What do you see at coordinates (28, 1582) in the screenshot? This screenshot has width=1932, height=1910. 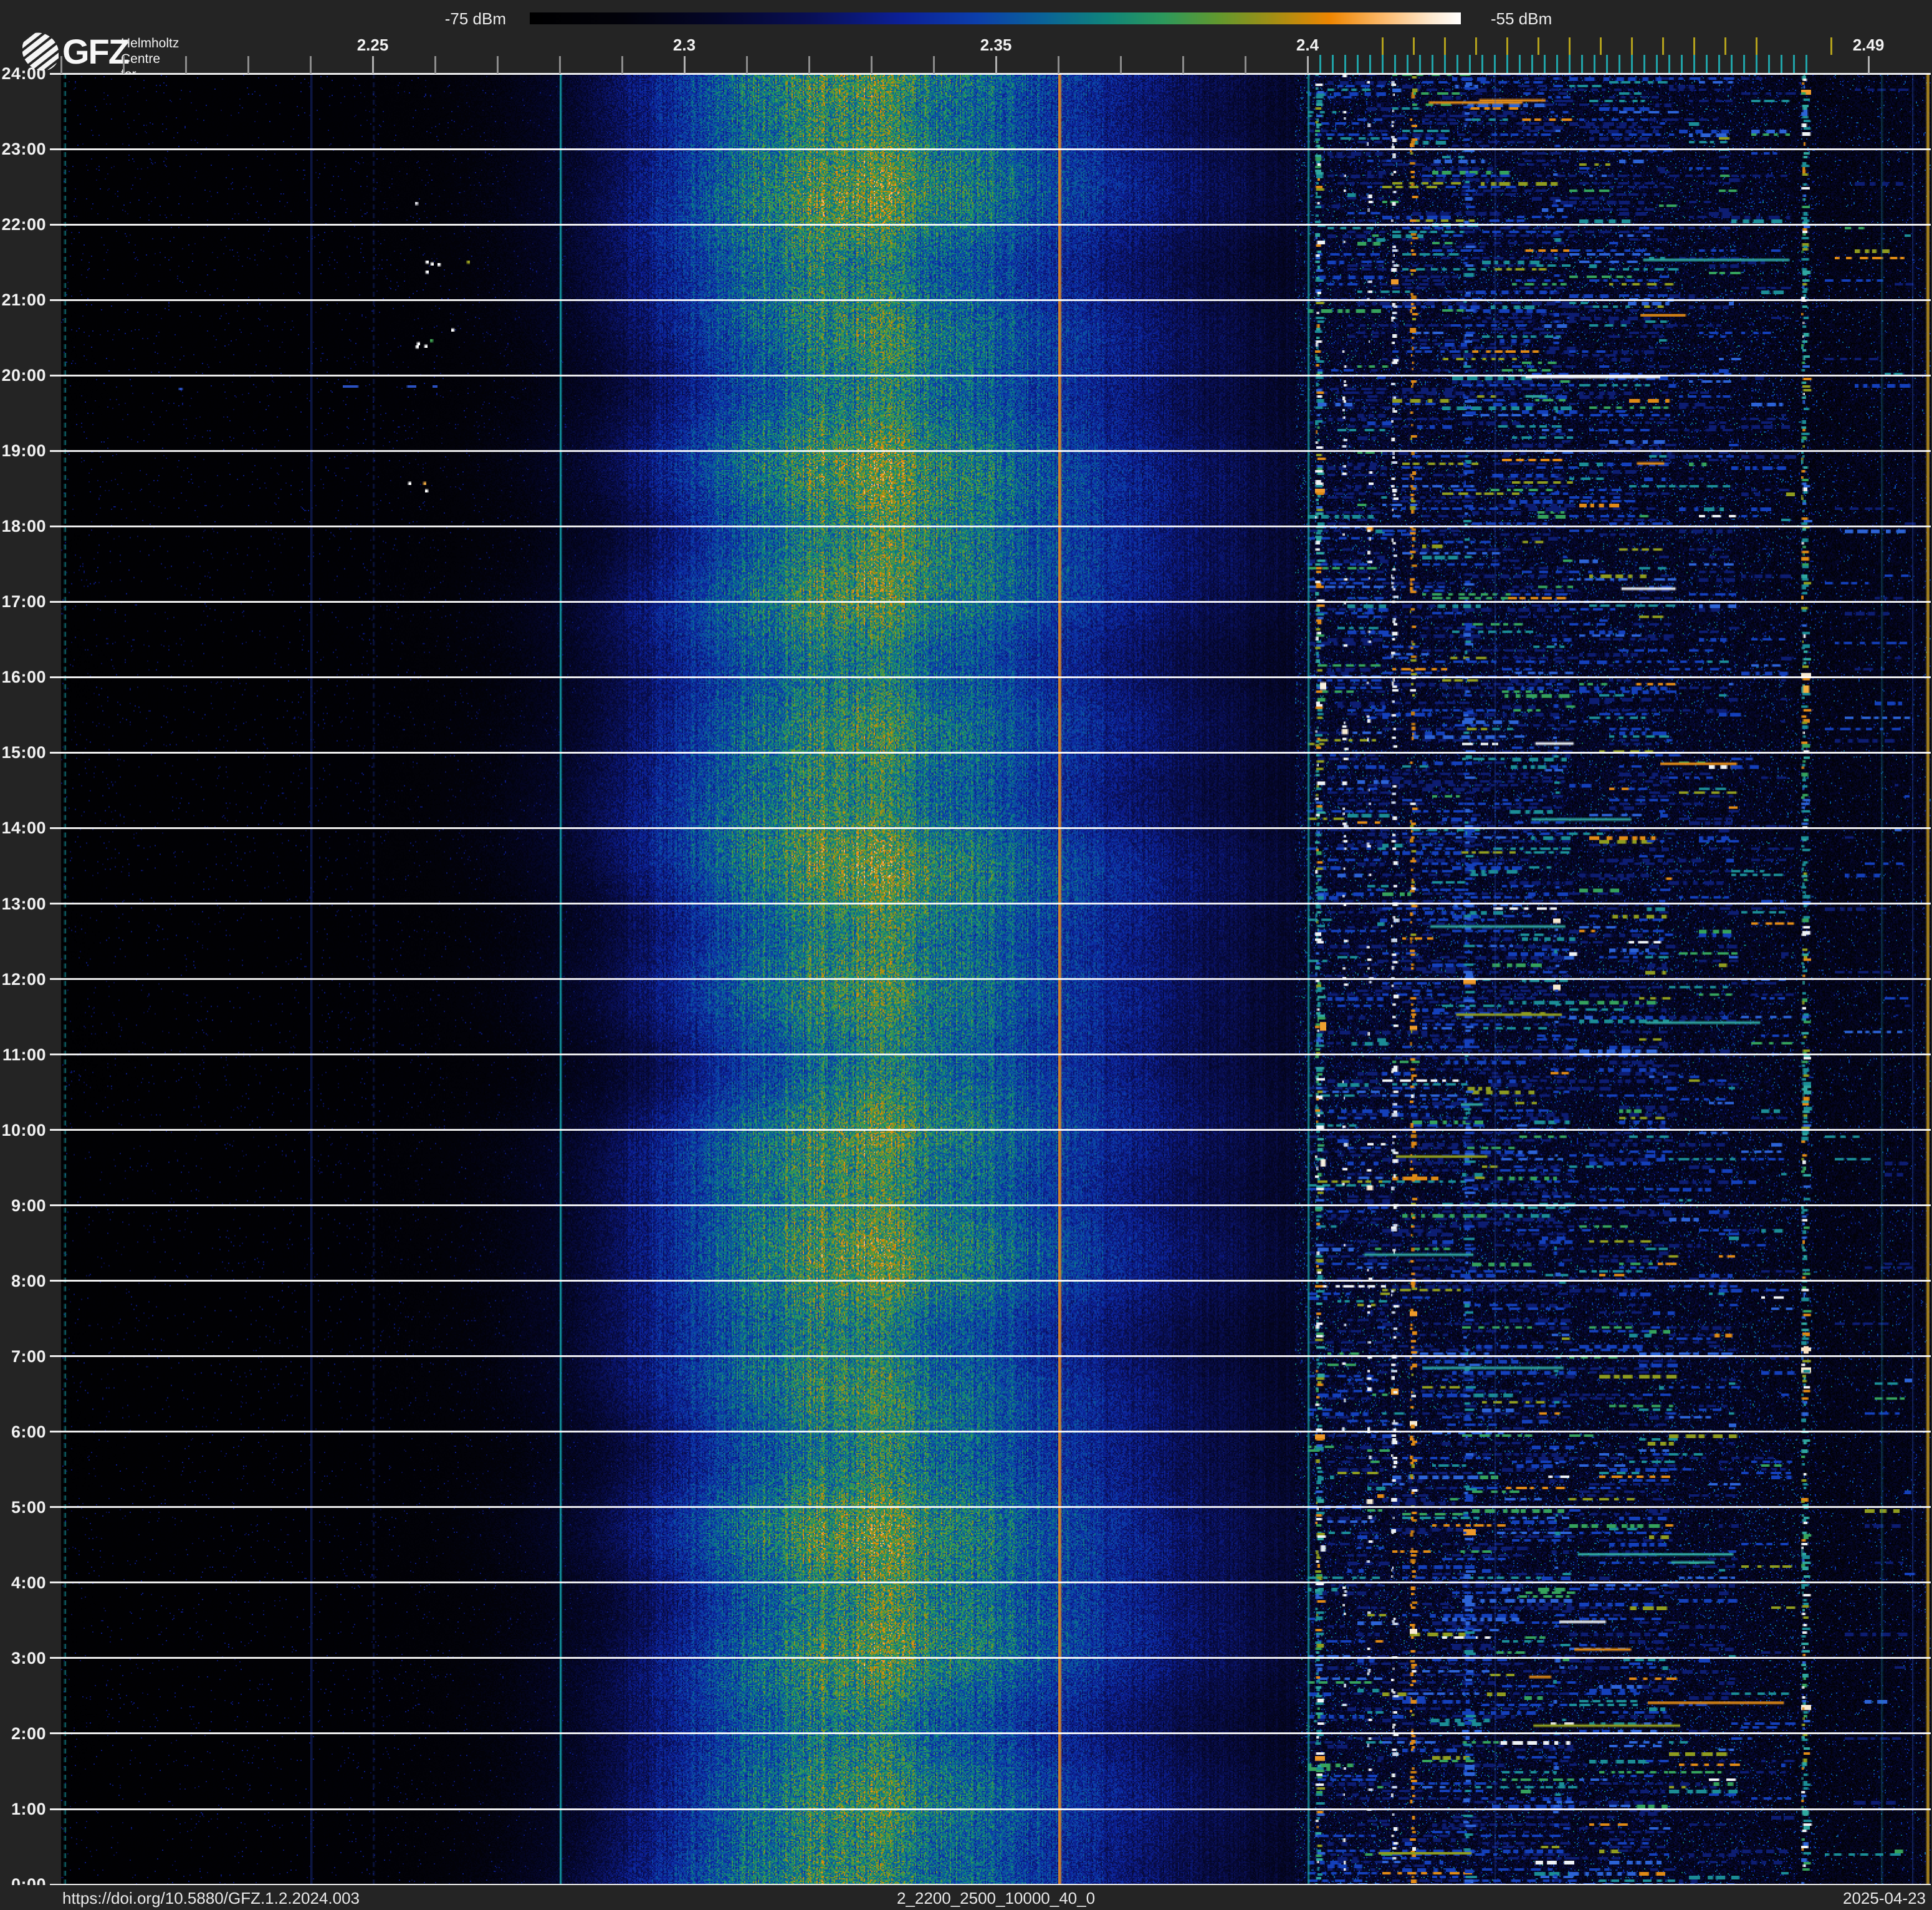 I see `time-tick-label: 4:00` at bounding box center [28, 1582].